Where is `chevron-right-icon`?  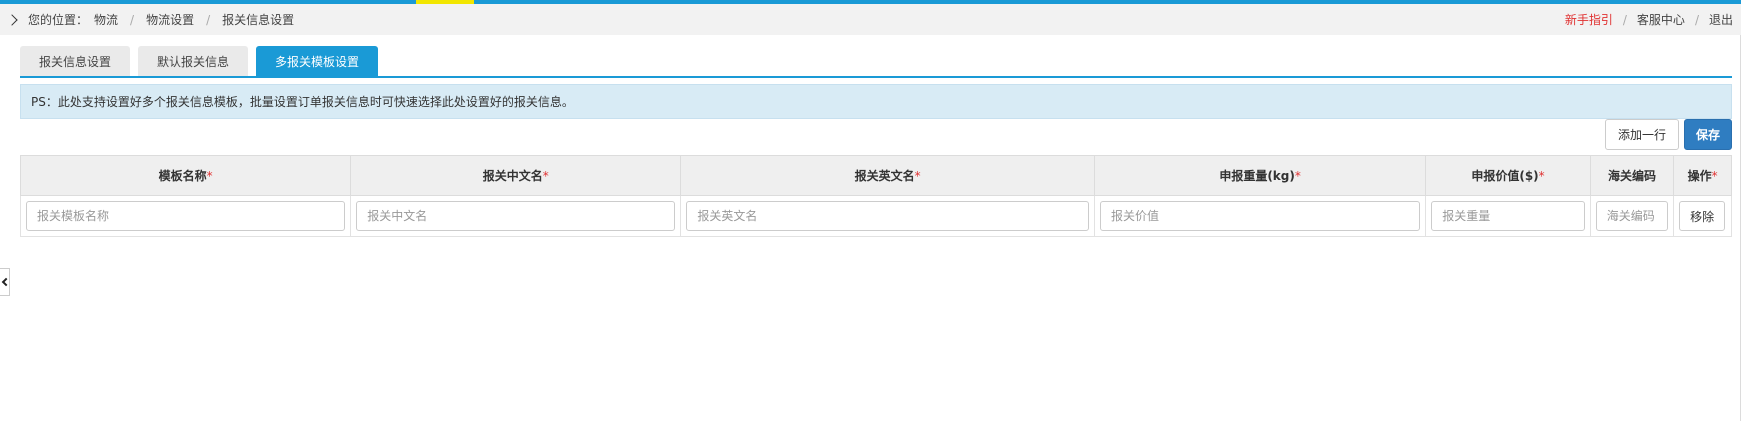 chevron-right-icon is located at coordinates (12, 19).